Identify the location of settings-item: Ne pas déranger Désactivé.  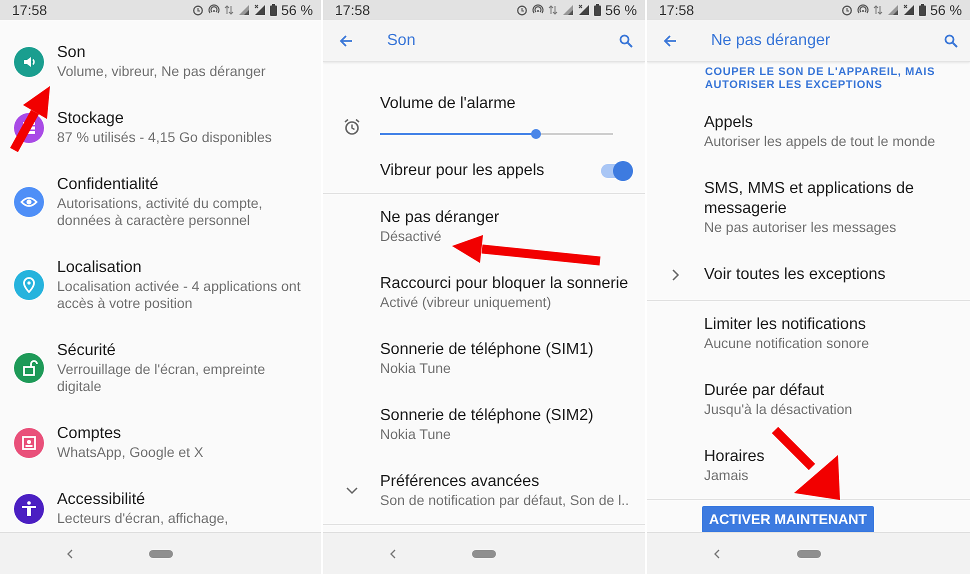
(484, 227).